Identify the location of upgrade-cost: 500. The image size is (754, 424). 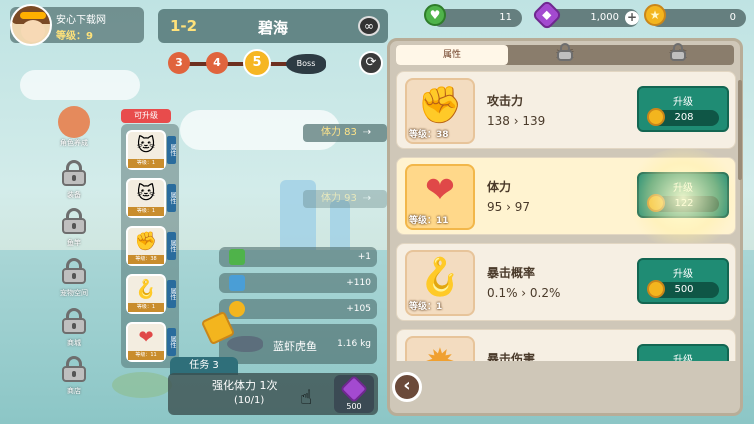
(683, 289).